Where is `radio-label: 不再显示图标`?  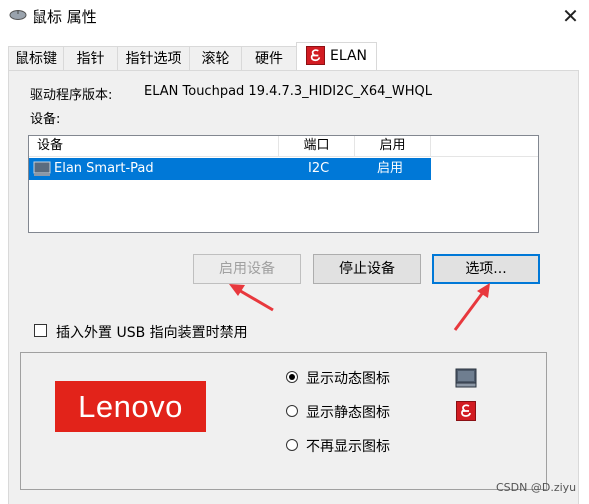 radio-label: 不再显示图标 is located at coordinates (348, 447).